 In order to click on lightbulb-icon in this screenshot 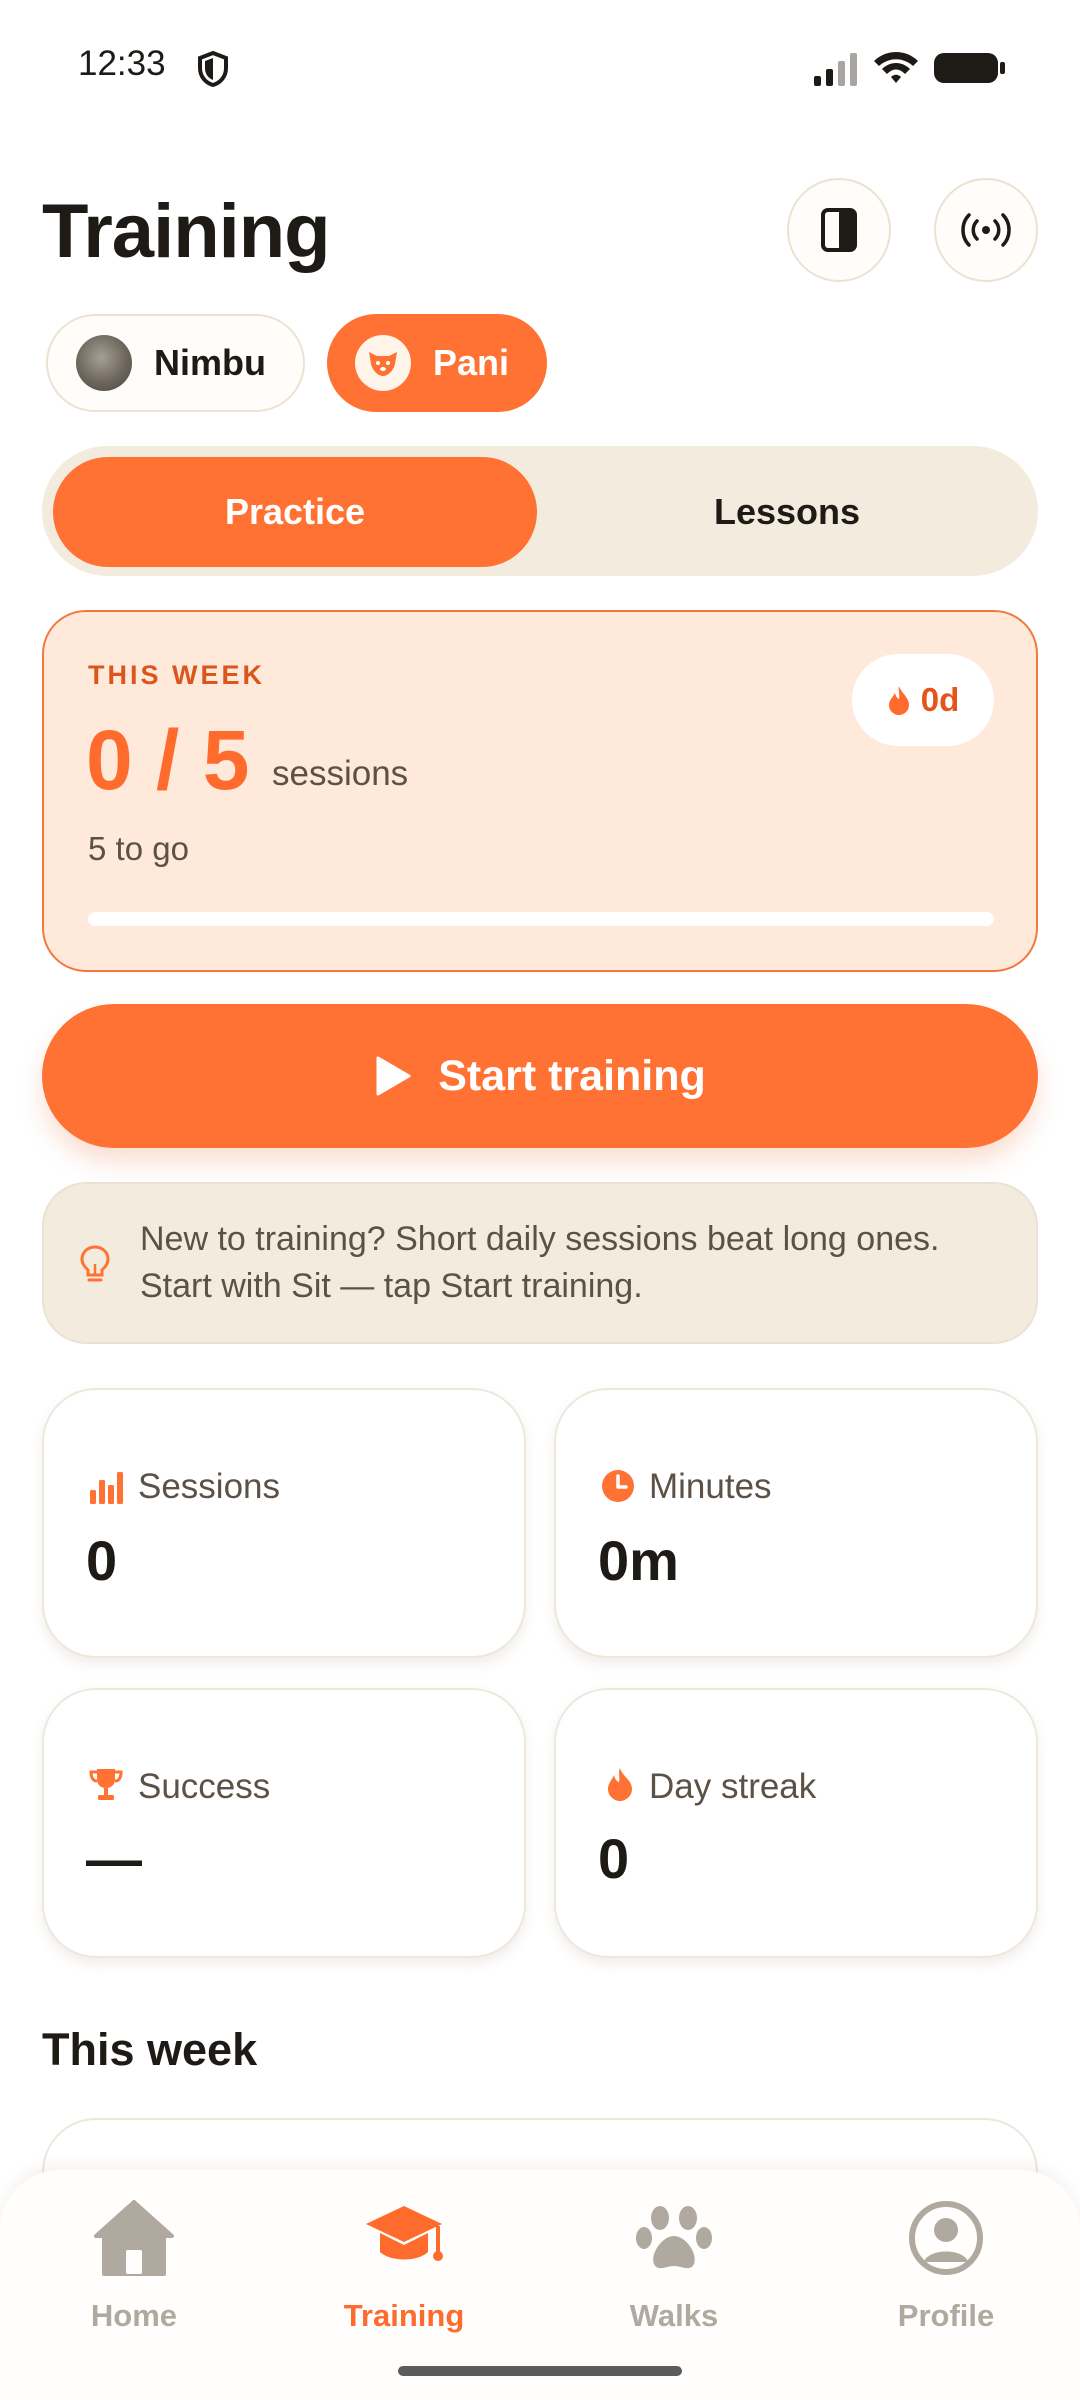, I will do `click(95, 1263)`.